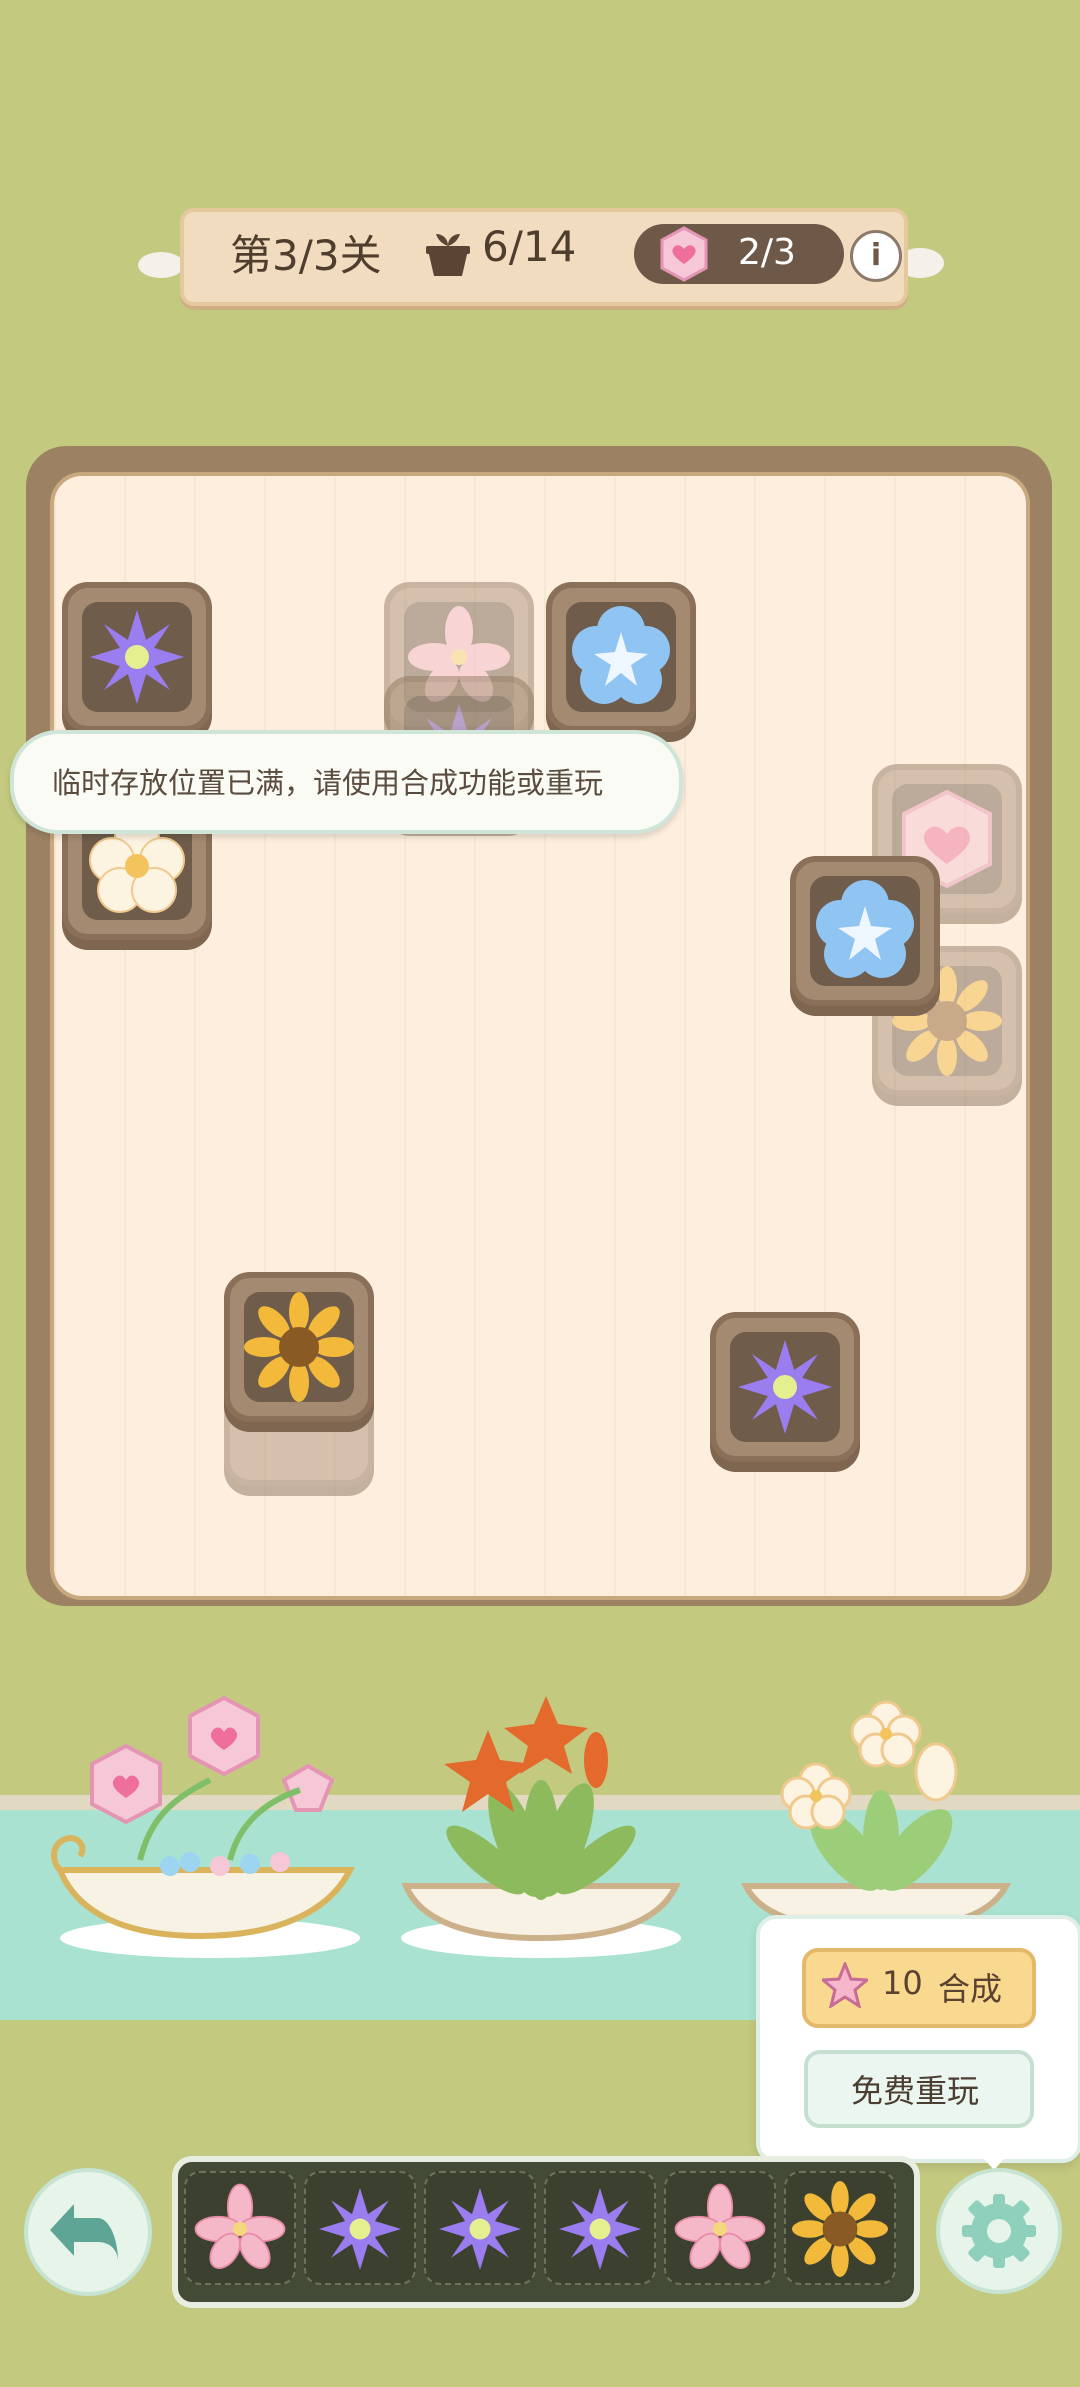 This screenshot has width=1080, height=2387. What do you see at coordinates (876, 1815) in the screenshot?
I see `boat-white-plum-blossom` at bounding box center [876, 1815].